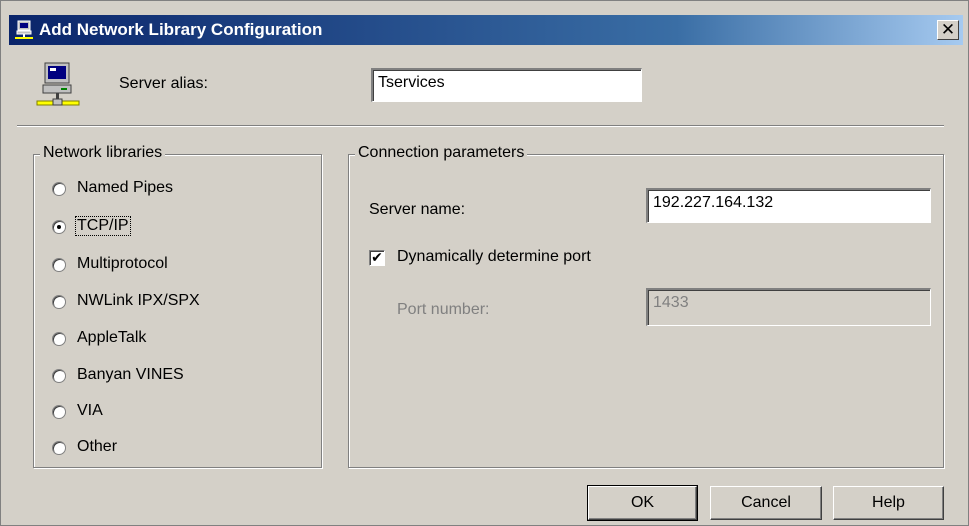  I want to click on network-libraries-label: Network libraries, so click(103, 153).